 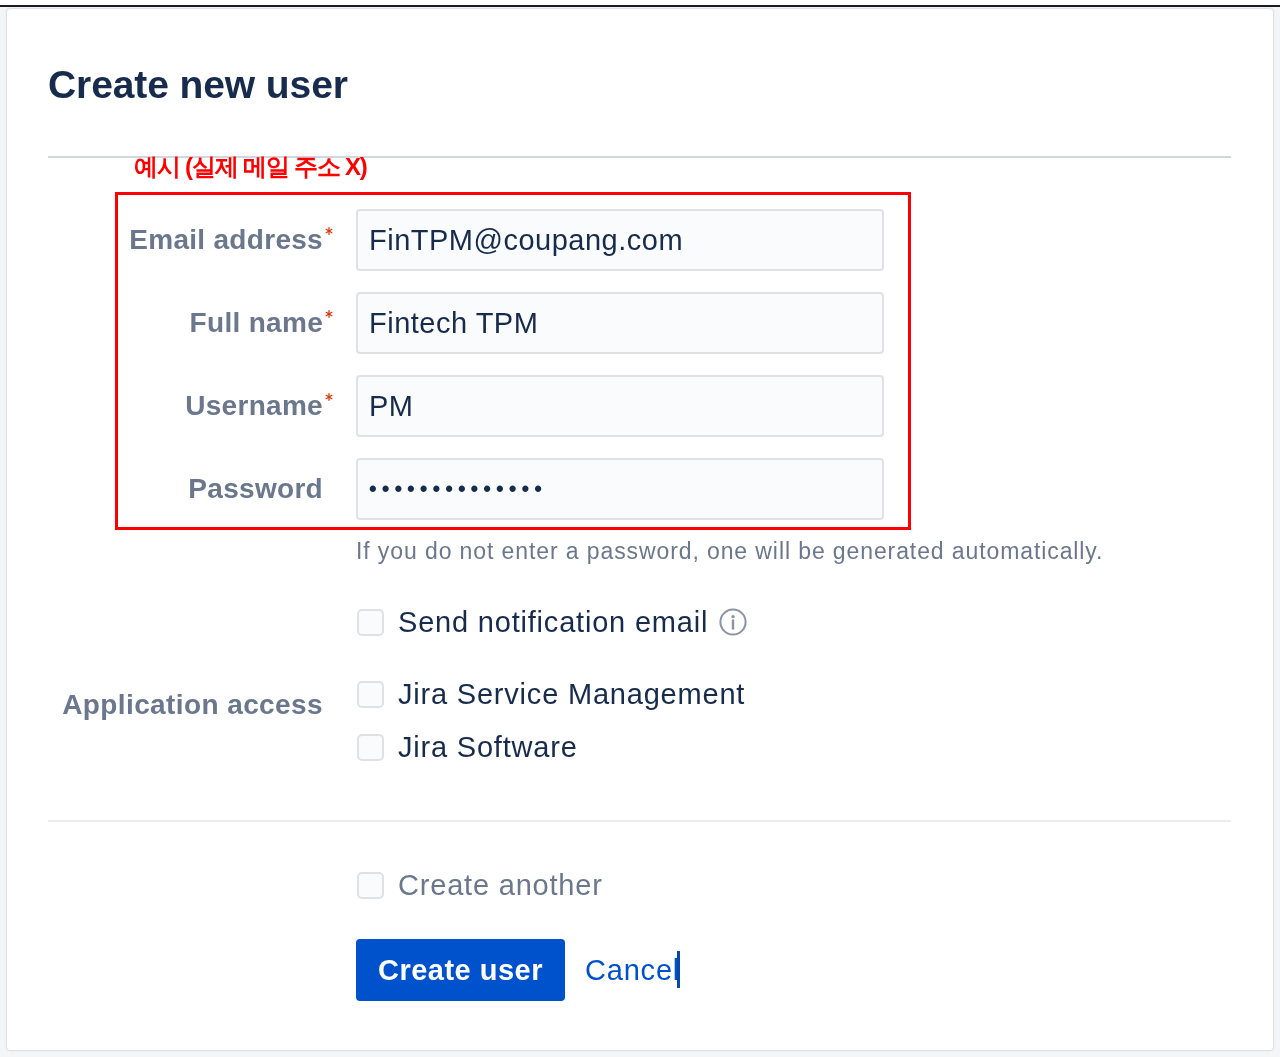 I want to click on checkbox-label: Jira Software, so click(x=488, y=747).